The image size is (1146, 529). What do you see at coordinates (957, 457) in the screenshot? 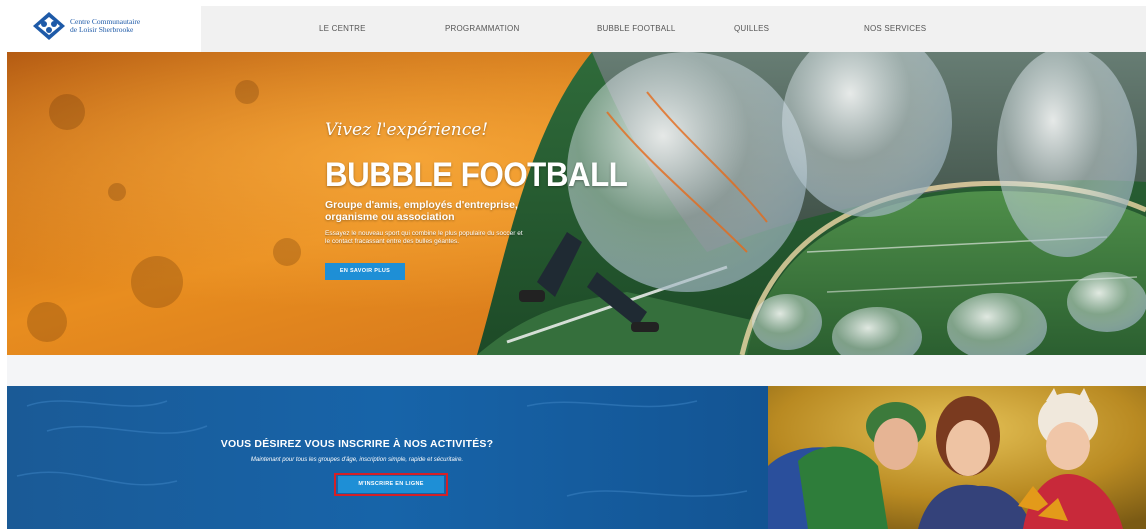
I see `family-photo` at bounding box center [957, 457].